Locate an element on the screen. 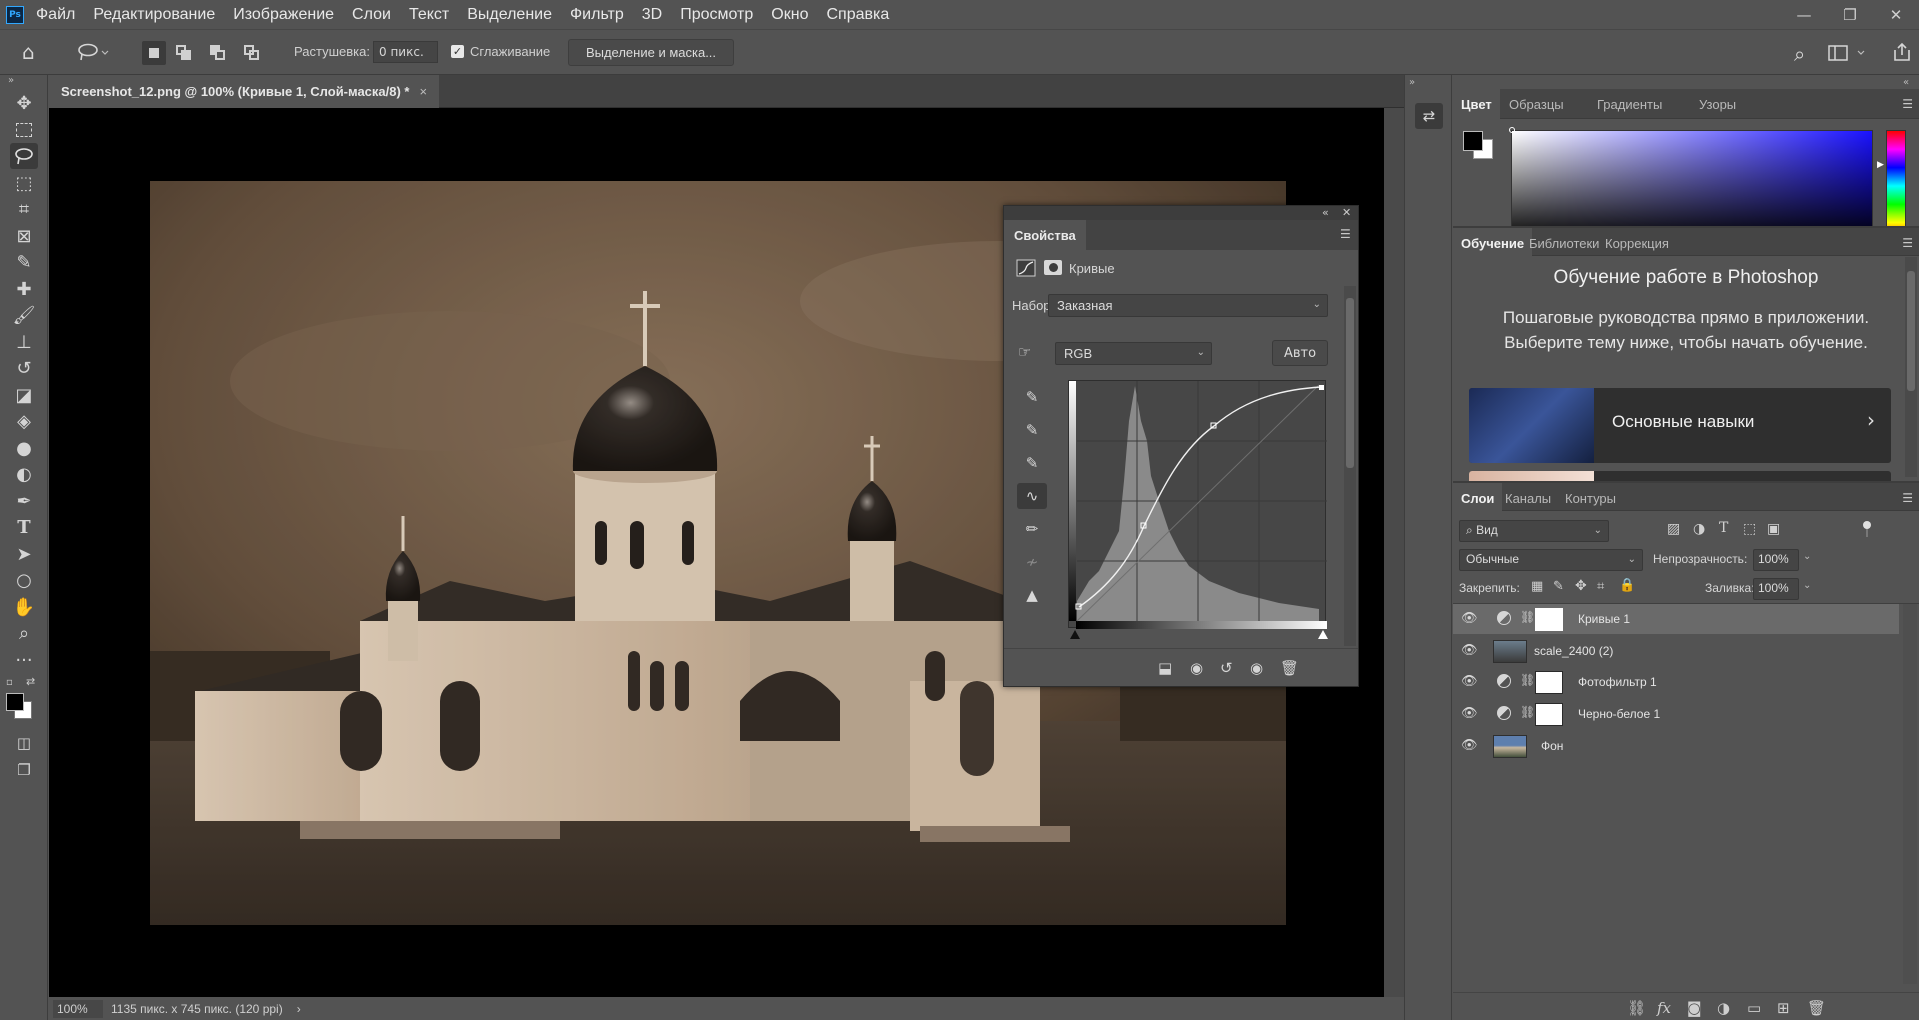 Image resolution: width=1919 pixels, height=1020 pixels. layer-name: Фотофильтр 1 is located at coordinates (1617, 682).